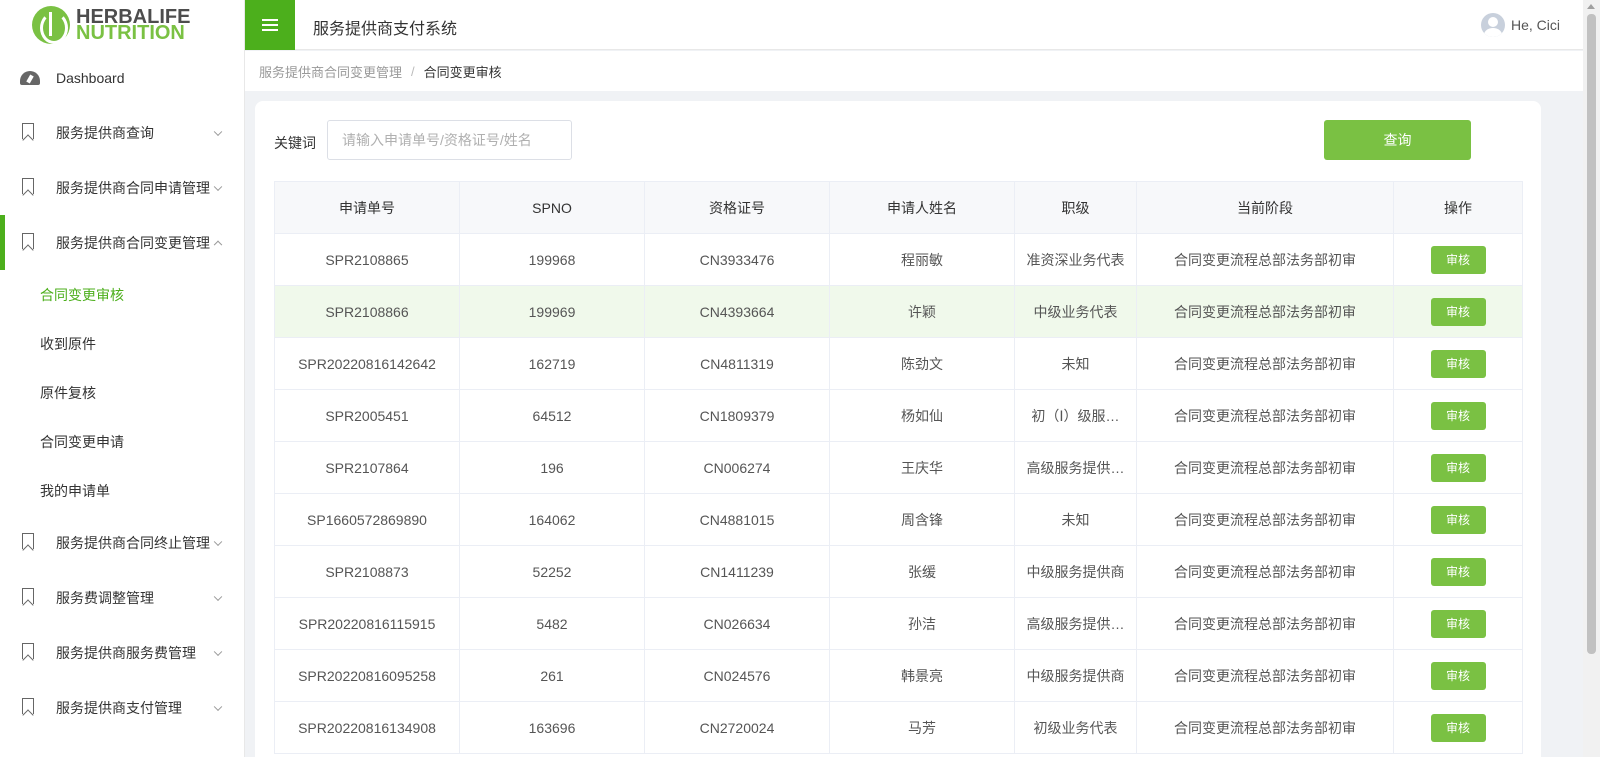 Image resolution: width=1600 pixels, height=757 pixels. Describe the element at coordinates (295, 143) in the screenshot. I see `keyword-label: 关键词` at that location.